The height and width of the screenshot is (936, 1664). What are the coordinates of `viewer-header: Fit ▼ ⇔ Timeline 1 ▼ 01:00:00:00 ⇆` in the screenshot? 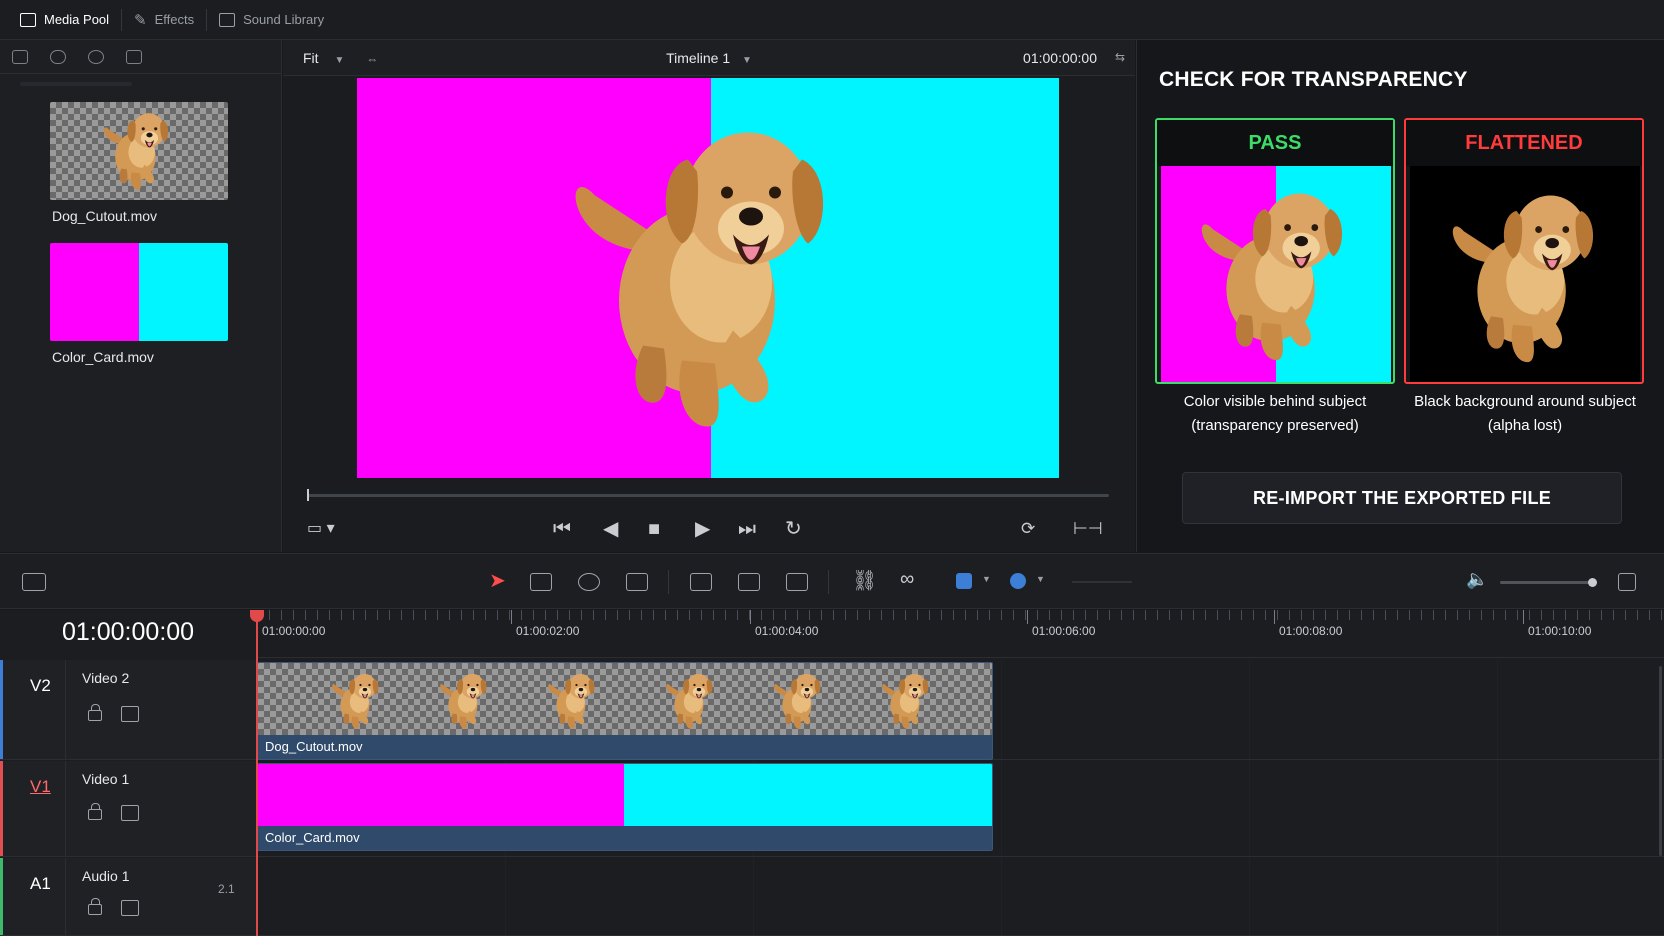 It's located at (709, 58).